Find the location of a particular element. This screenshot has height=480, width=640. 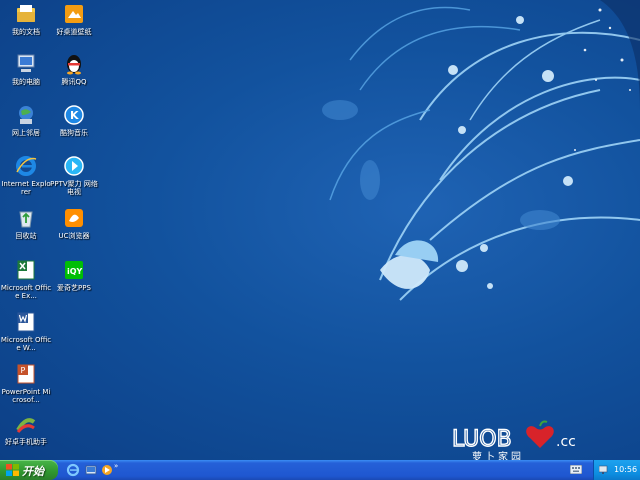

taskbar: 开始 » 10:56 is located at coordinates (320, 470).